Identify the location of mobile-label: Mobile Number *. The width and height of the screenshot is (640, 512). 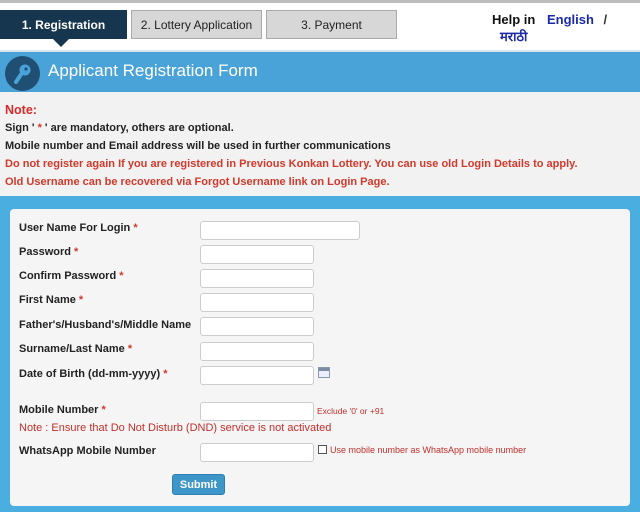
(62, 410).